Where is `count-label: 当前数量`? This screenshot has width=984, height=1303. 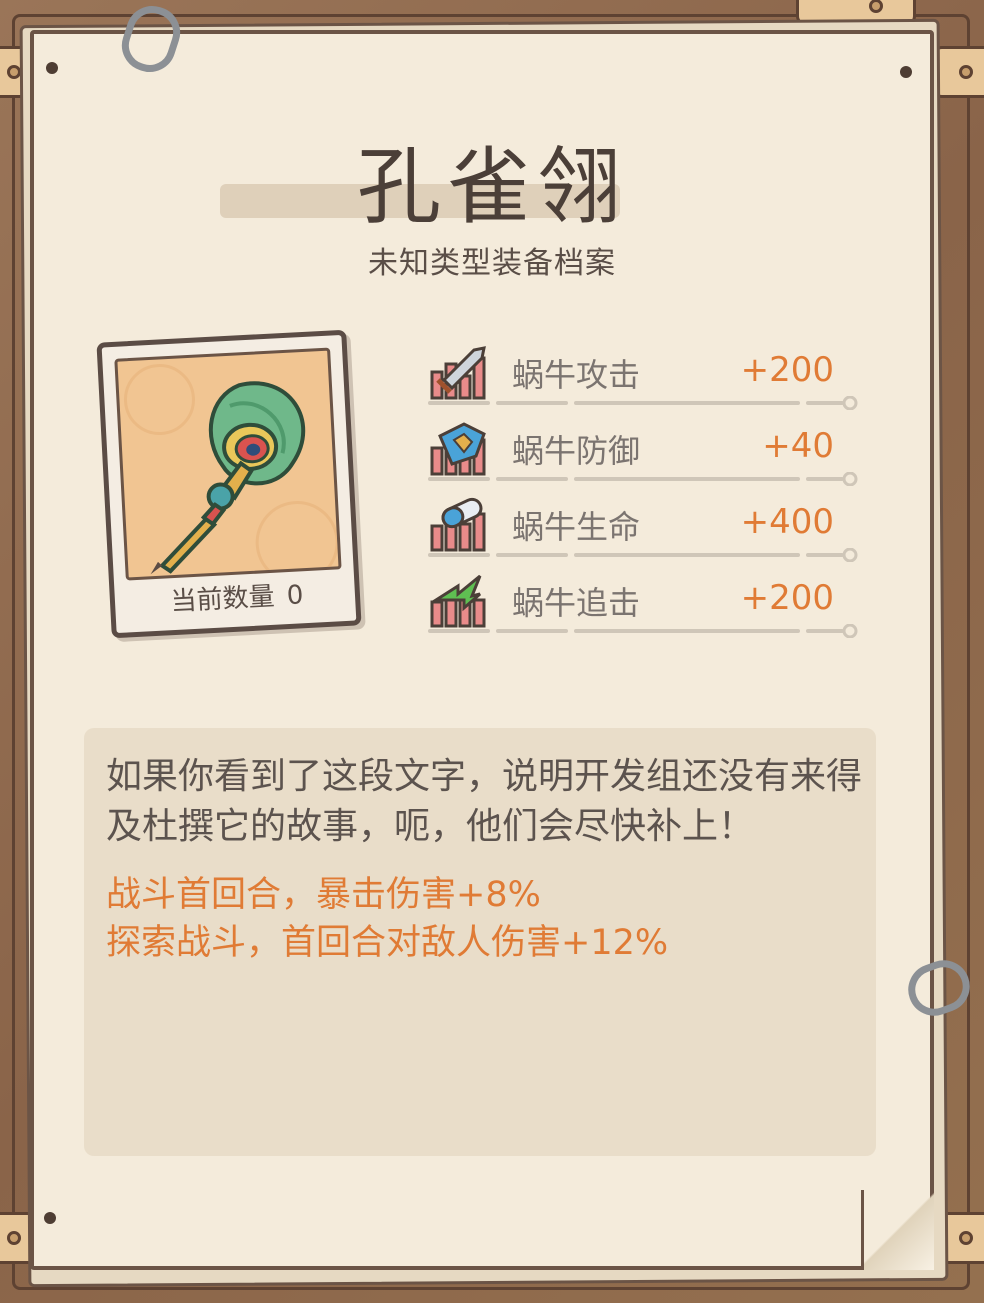 count-label: 当前数量 is located at coordinates (222, 599).